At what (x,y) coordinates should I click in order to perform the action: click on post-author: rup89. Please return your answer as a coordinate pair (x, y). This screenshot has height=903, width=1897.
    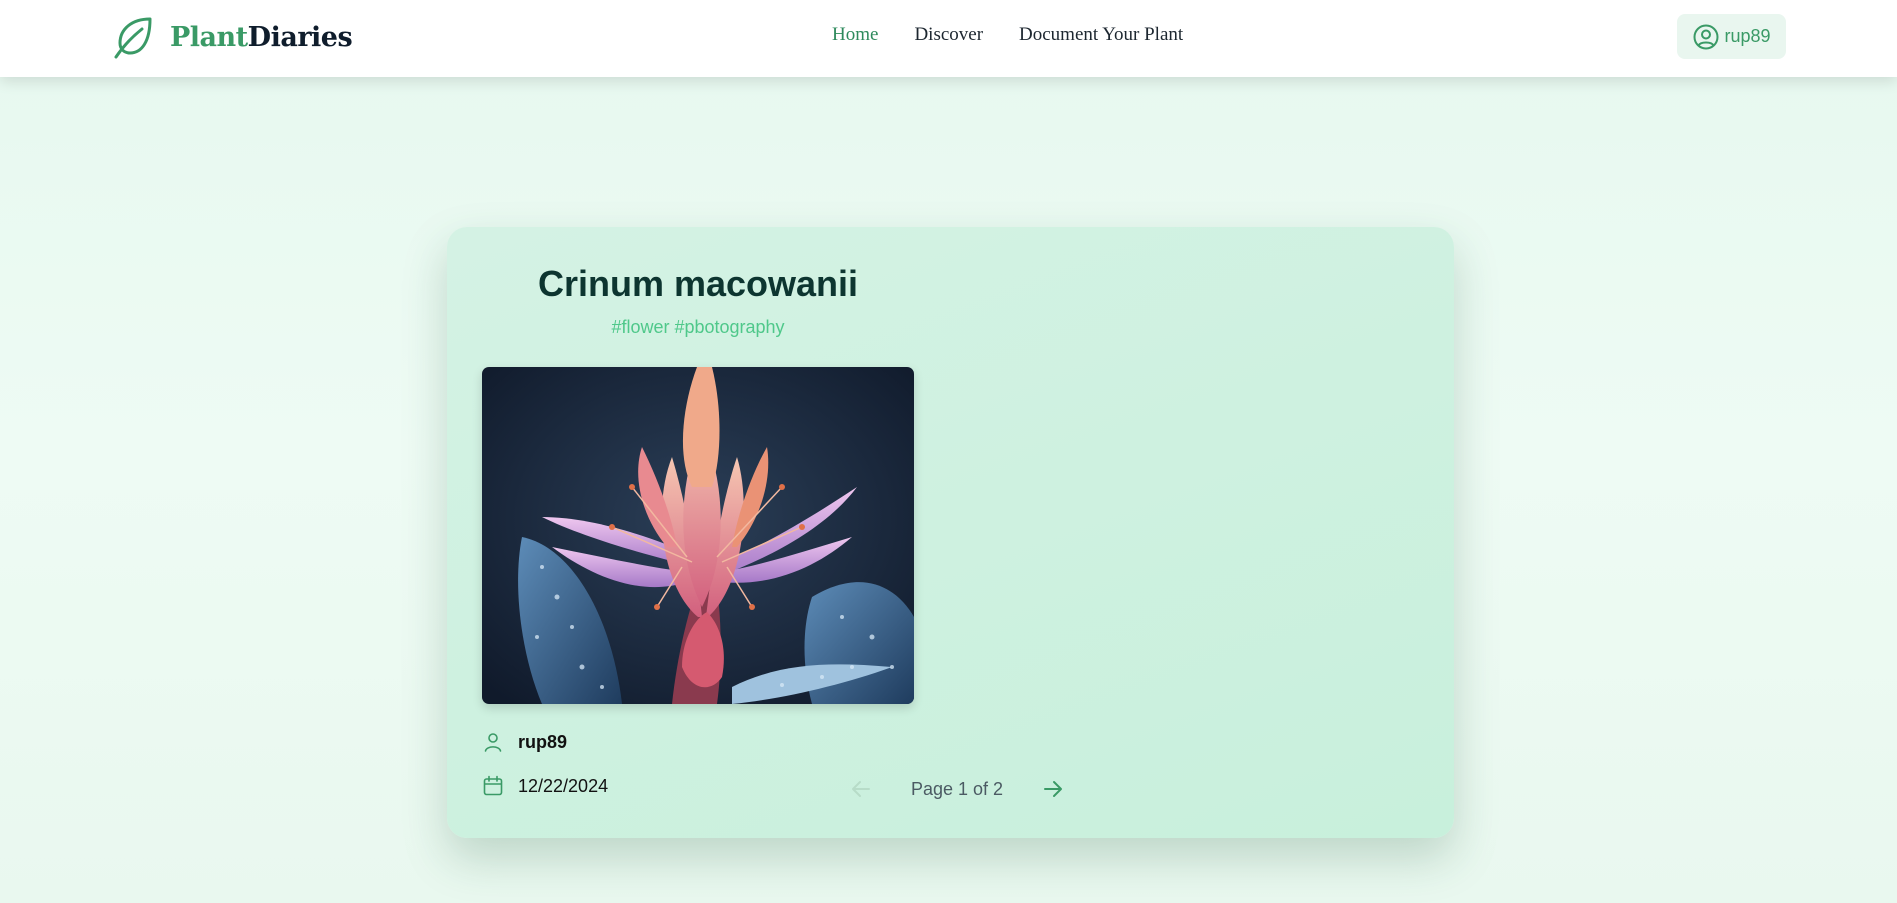
    Looking at the image, I should click on (524, 742).